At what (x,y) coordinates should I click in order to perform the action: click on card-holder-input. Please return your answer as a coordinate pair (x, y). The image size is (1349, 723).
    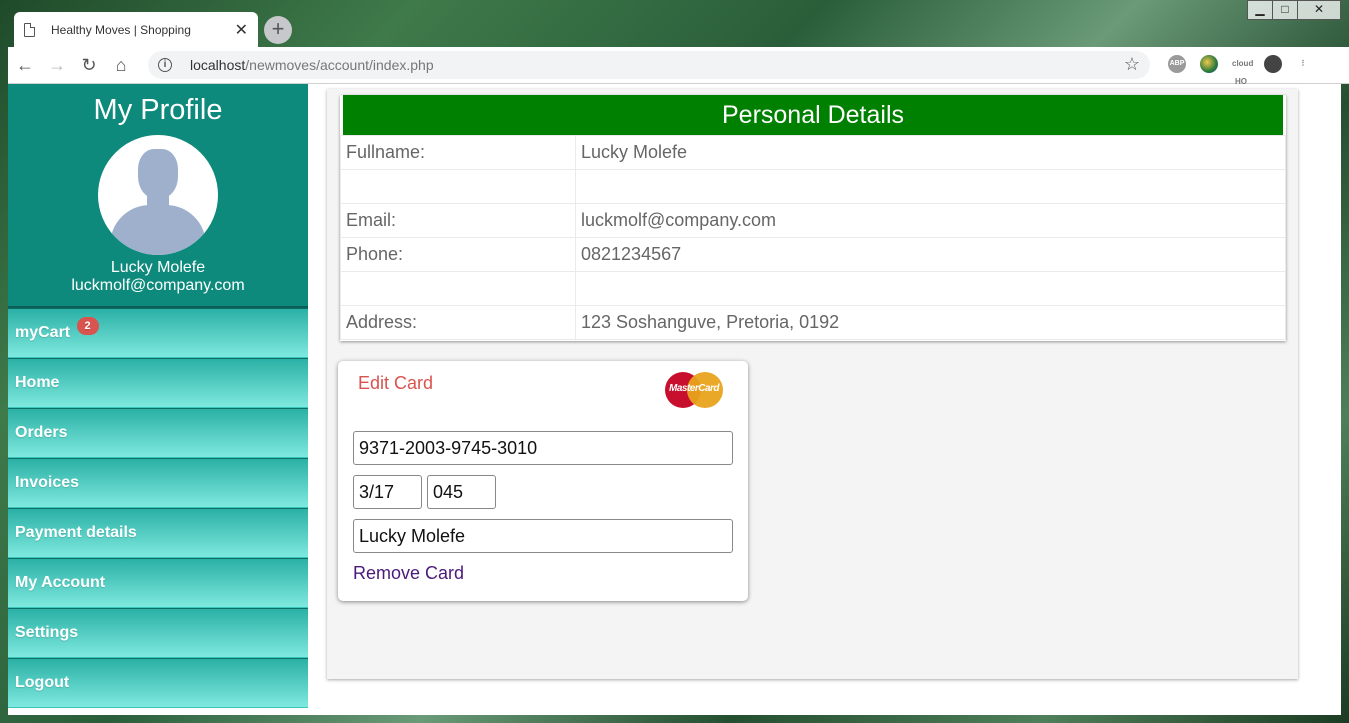
    Looking at the image, I should click on (543, 536).